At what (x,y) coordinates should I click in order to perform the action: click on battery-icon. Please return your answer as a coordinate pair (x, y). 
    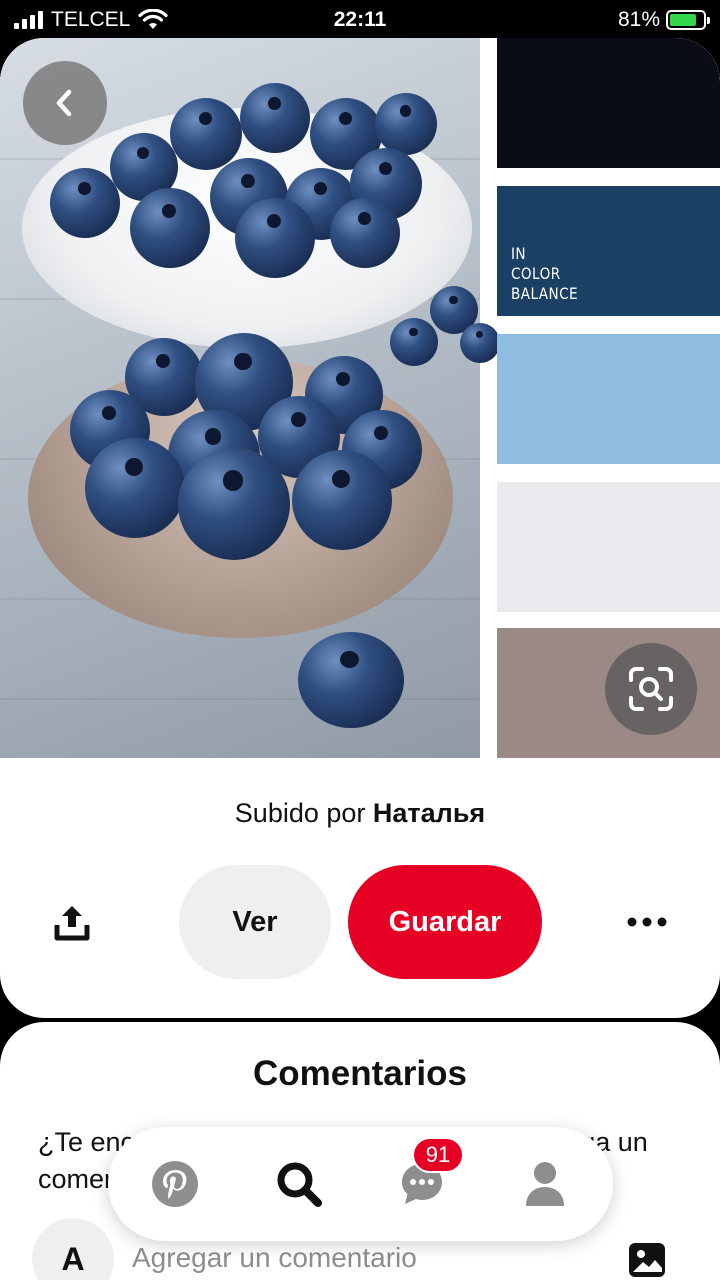
    Looking at the image, I should click on (688, 20).